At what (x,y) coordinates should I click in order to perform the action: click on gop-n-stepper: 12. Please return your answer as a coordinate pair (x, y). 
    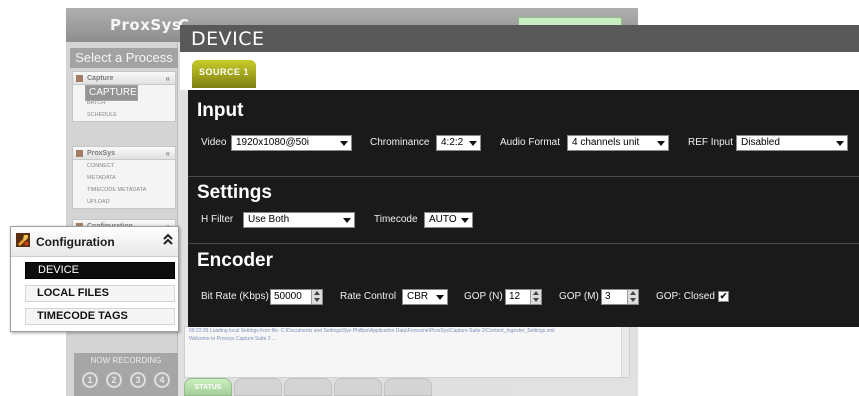
    Looking at the image, I should click on (523, 297).